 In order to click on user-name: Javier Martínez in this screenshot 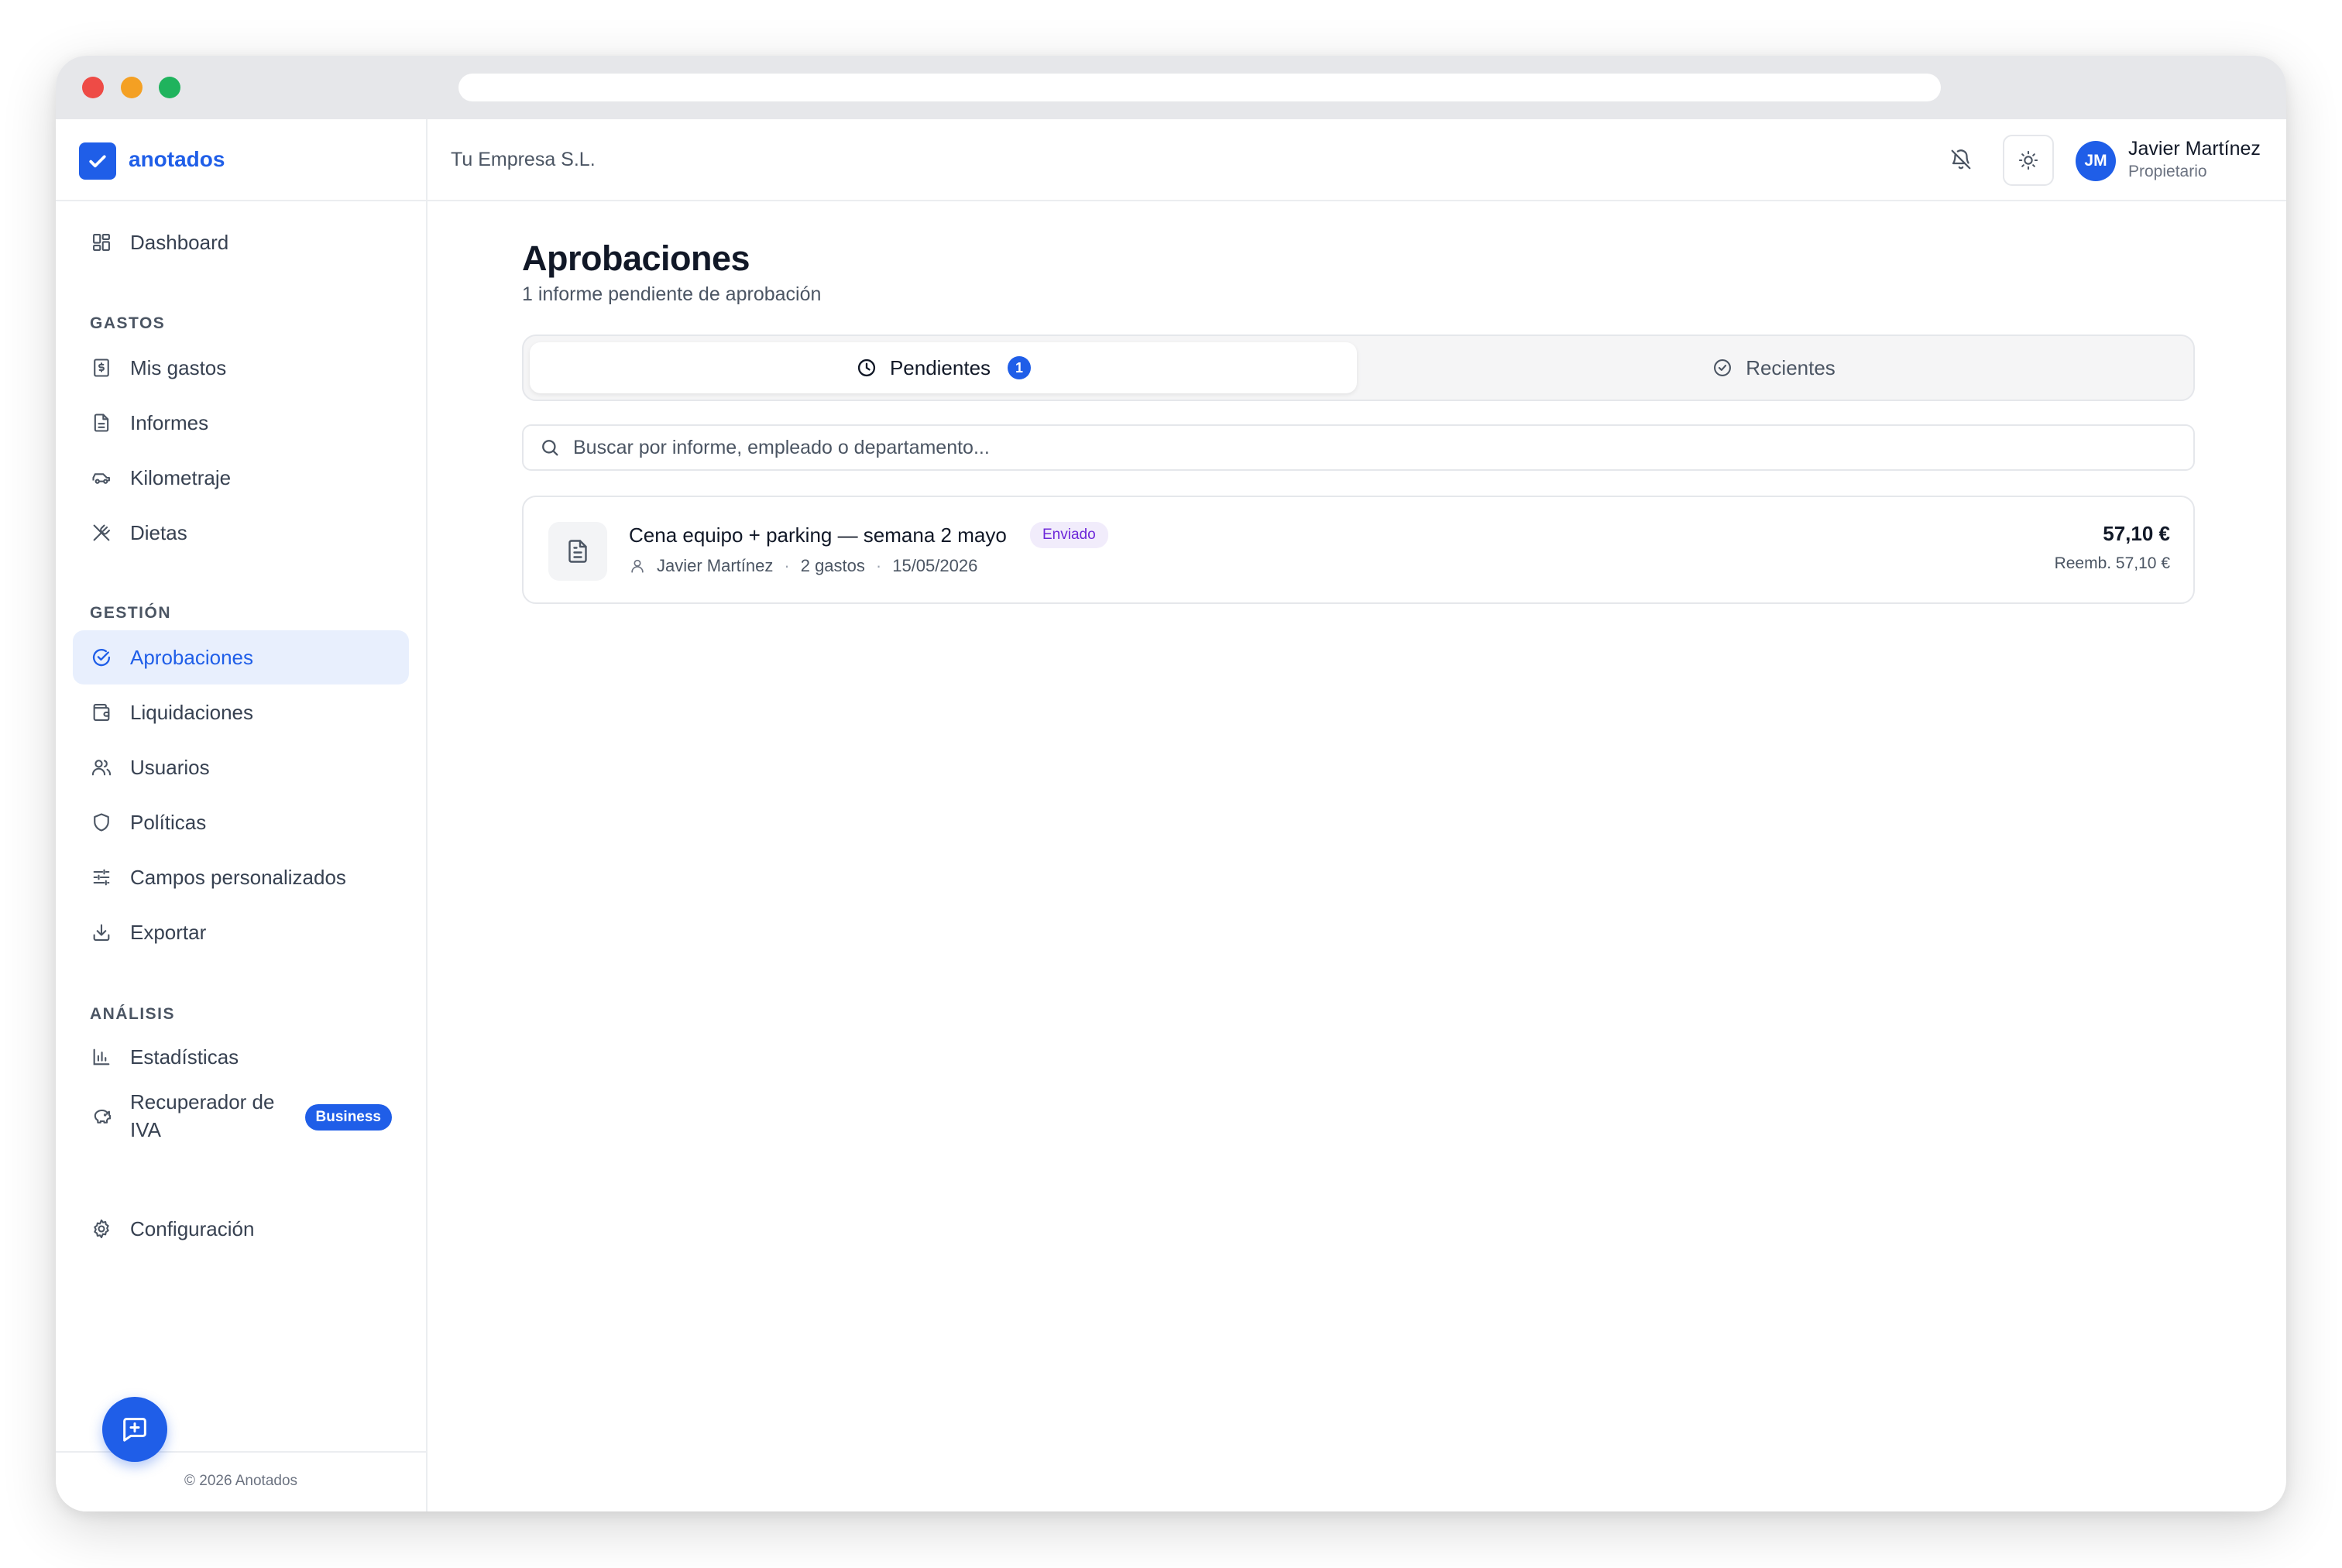, I will do `click(2194, 149)`.